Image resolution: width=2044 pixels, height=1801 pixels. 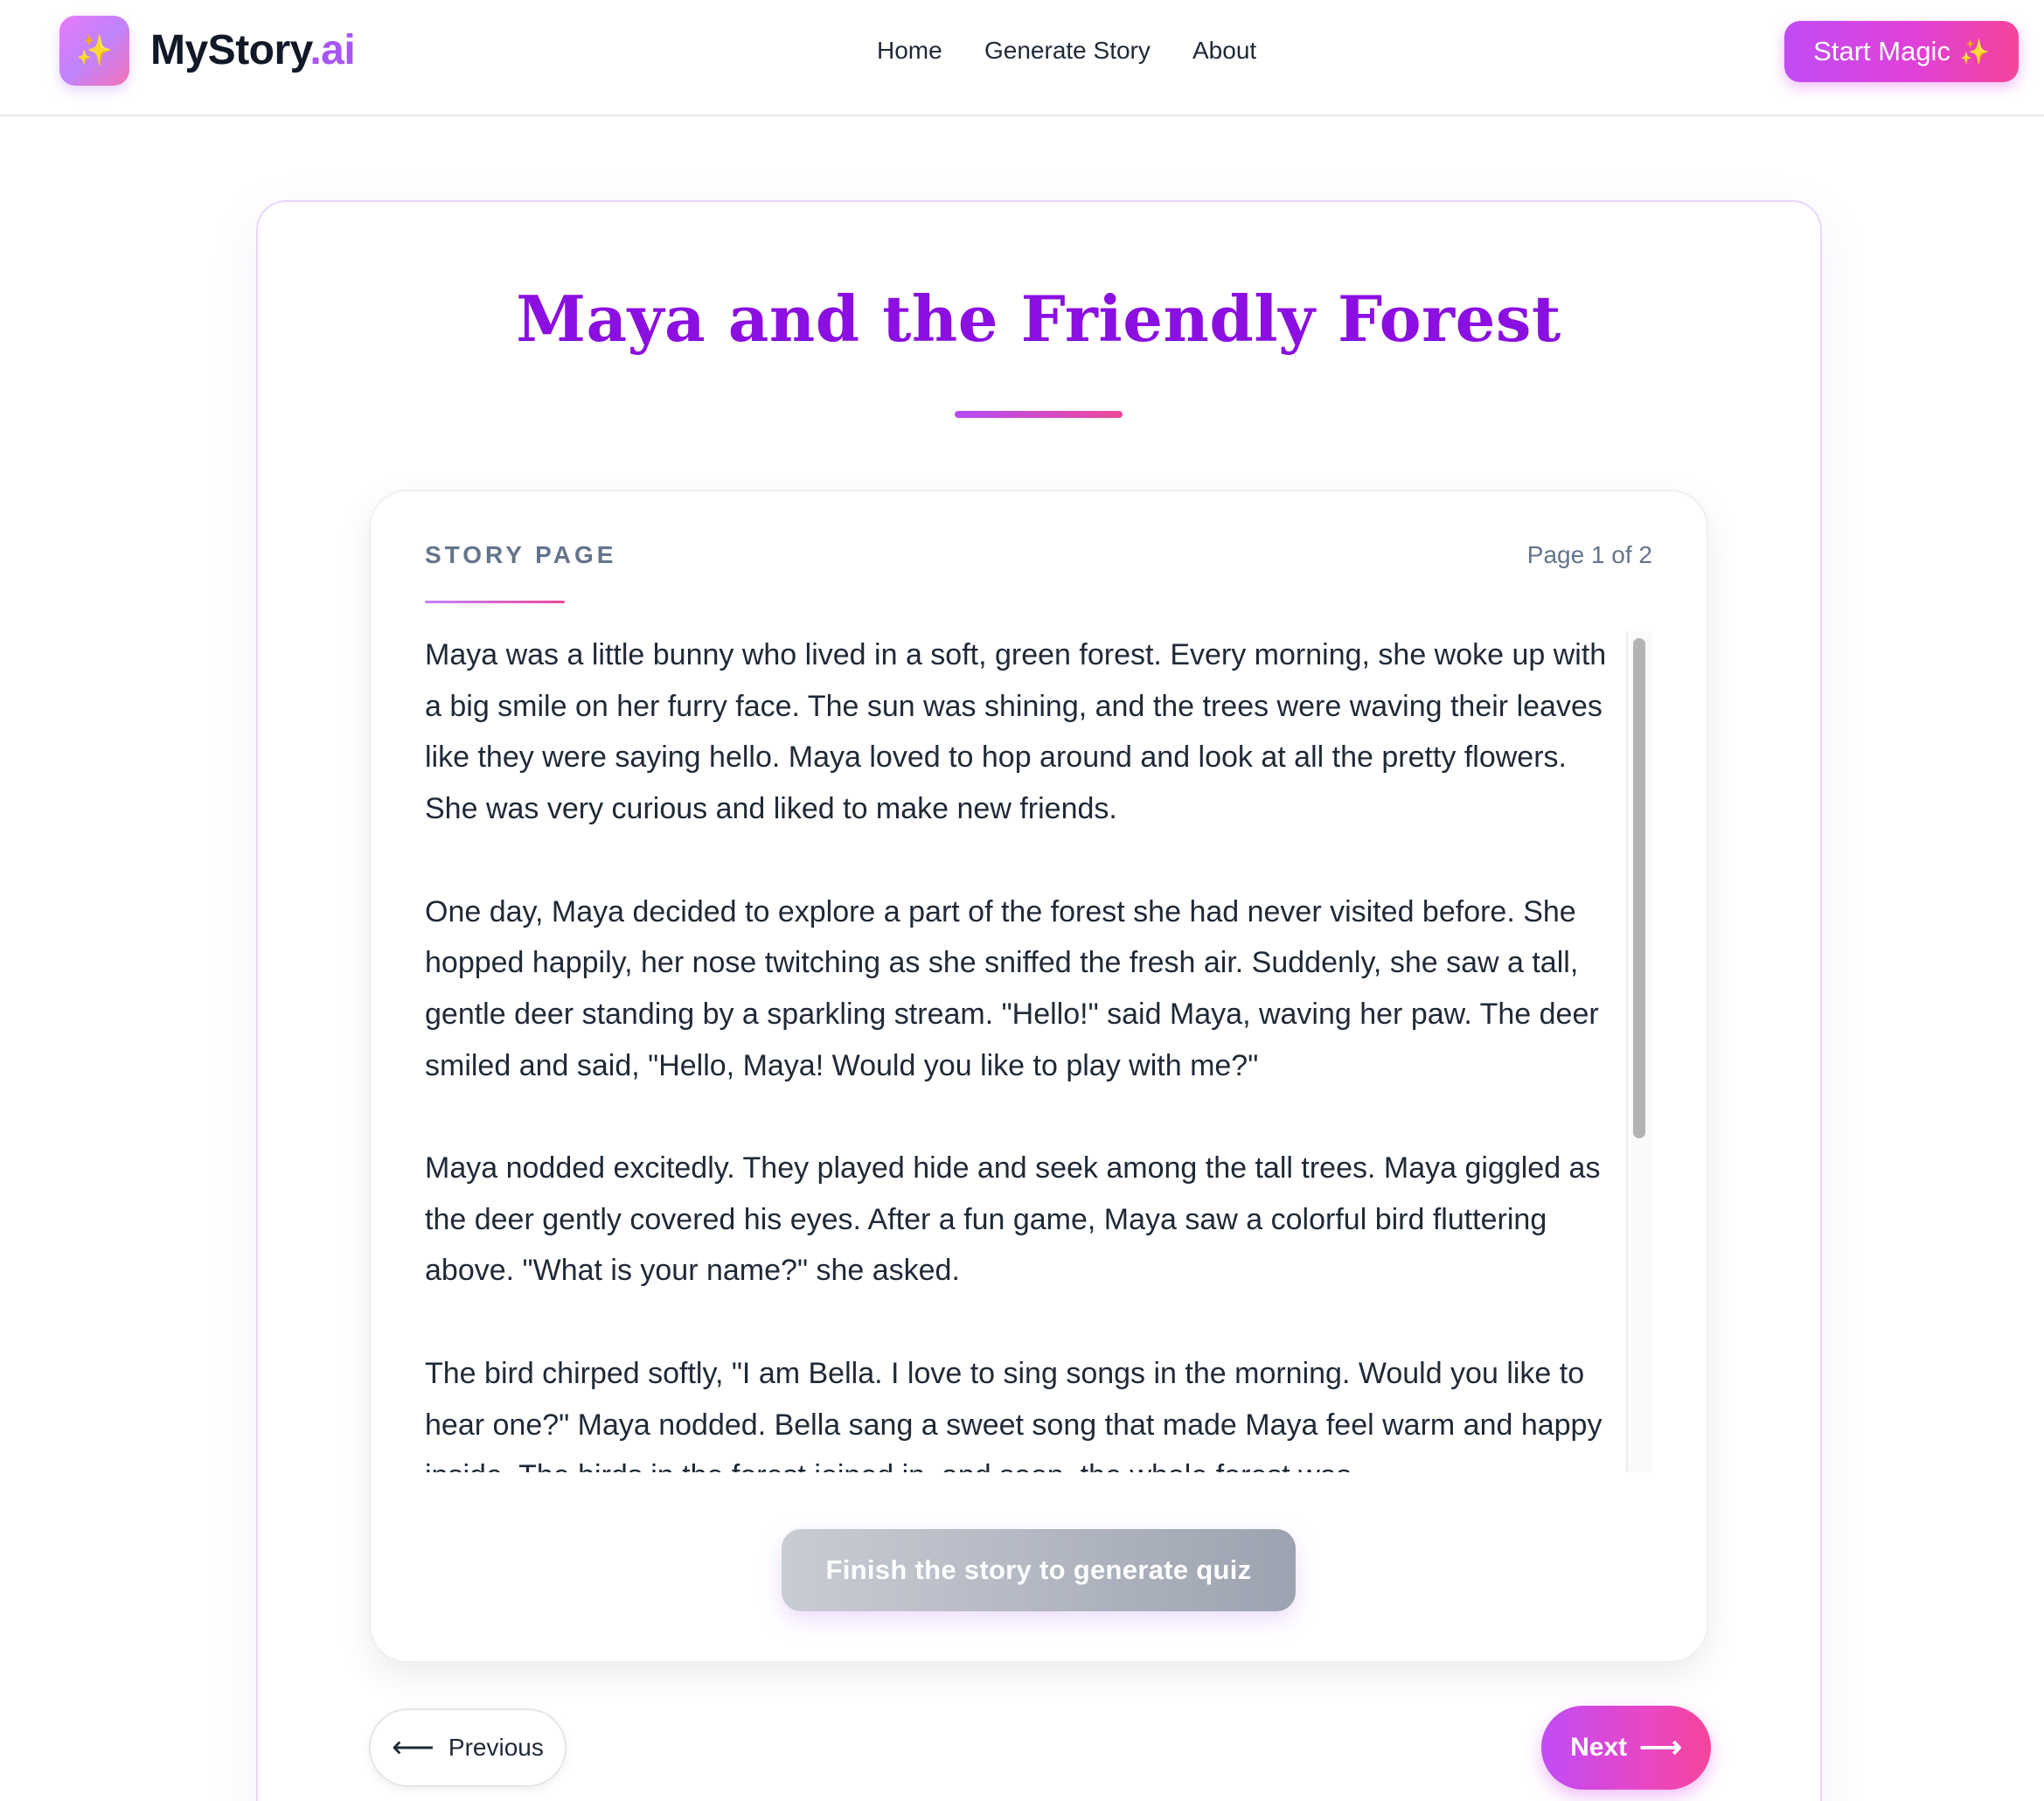 I want to click on section-label-underline, so click(x=495, y=602).